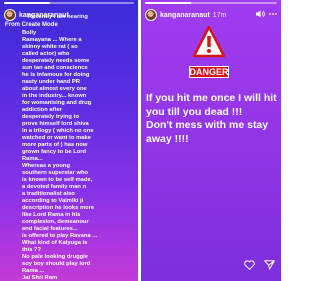 Image resolution: width=320 pixels, height=281 pixels. I want to click on story-text-line: away !!!!, so click(167, 138).